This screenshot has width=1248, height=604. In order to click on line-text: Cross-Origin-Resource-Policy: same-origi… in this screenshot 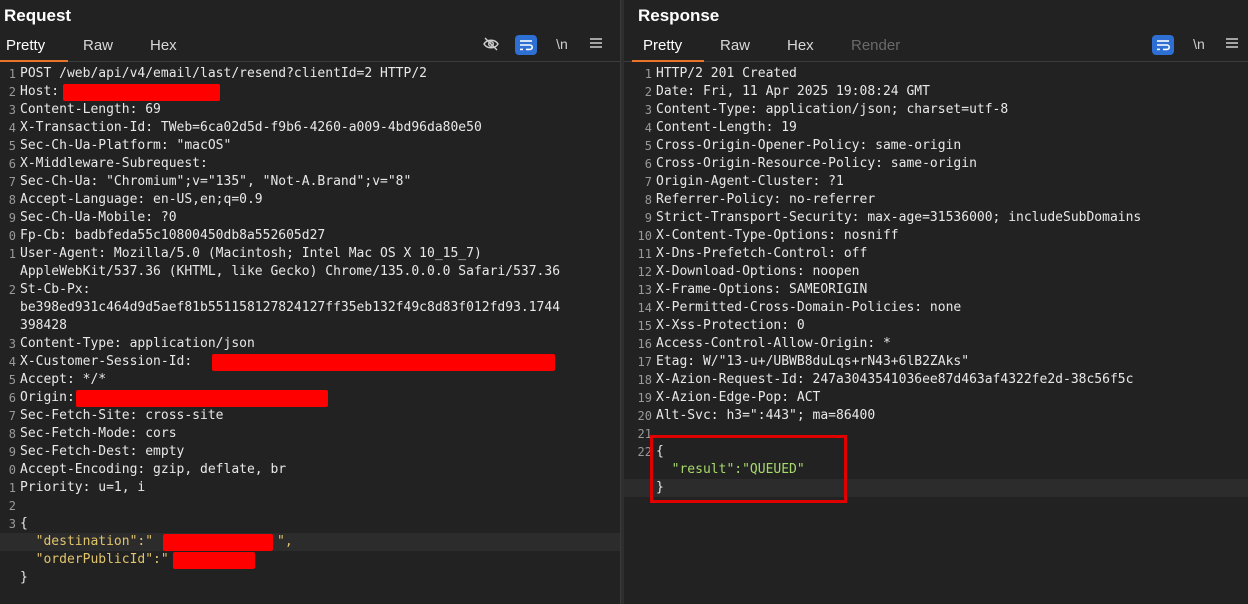, I will do `click(816, 163)`.